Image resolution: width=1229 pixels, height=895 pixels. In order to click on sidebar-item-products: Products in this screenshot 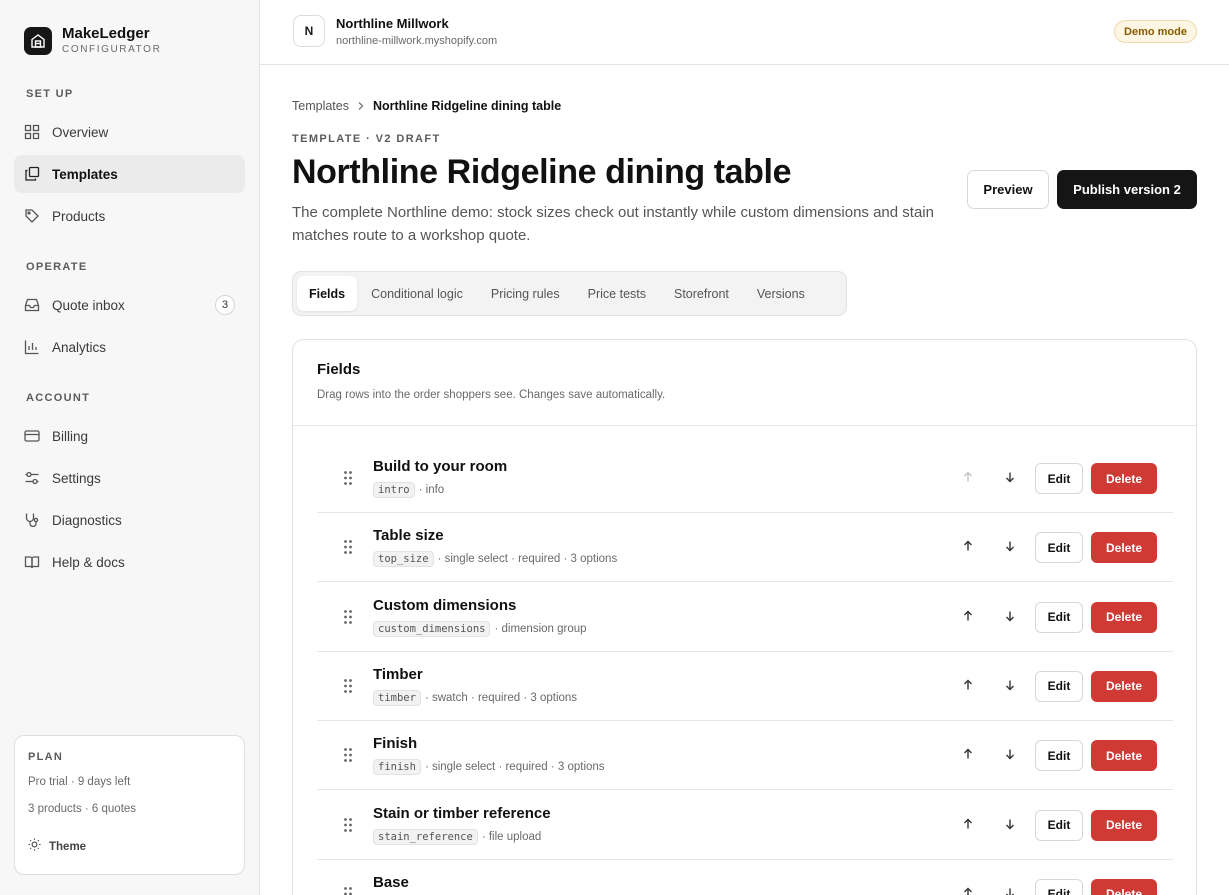, I will do `click(129, 216)`.